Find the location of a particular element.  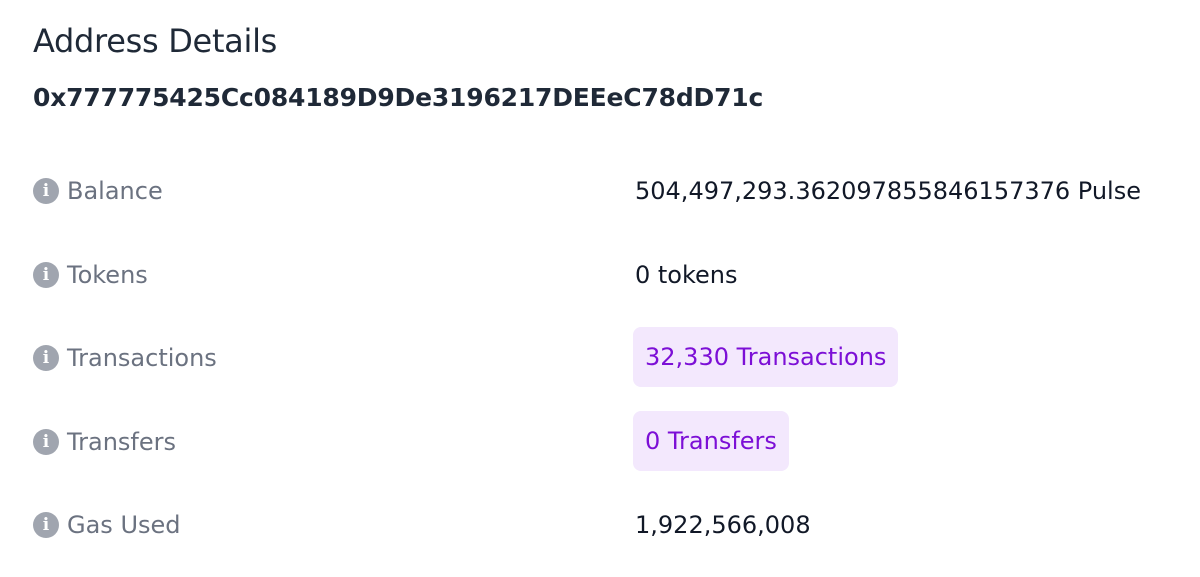

transfers-row: i Transfers 0 Transfers is located at coordinates (600, 441).